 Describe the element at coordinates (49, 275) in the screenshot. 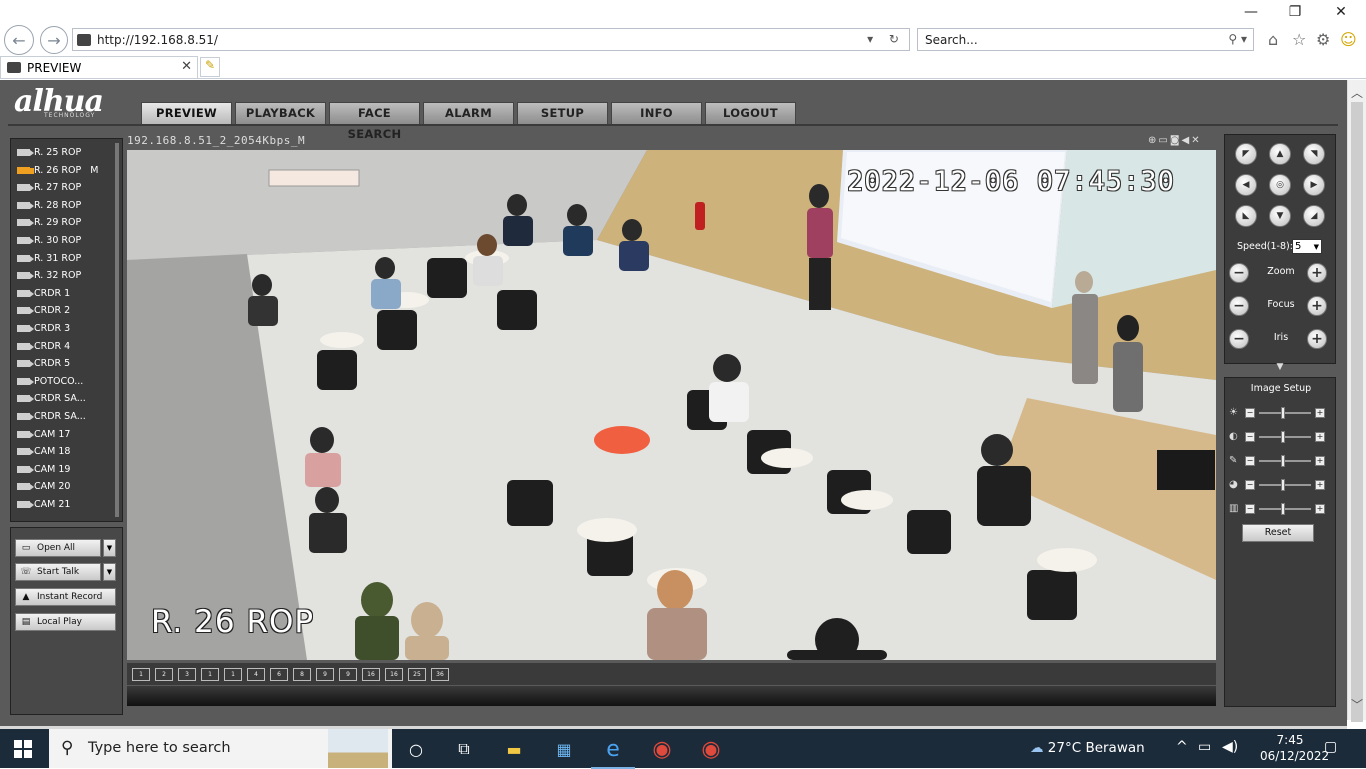

I see `channel-item: R. 32 ROP` at that location.